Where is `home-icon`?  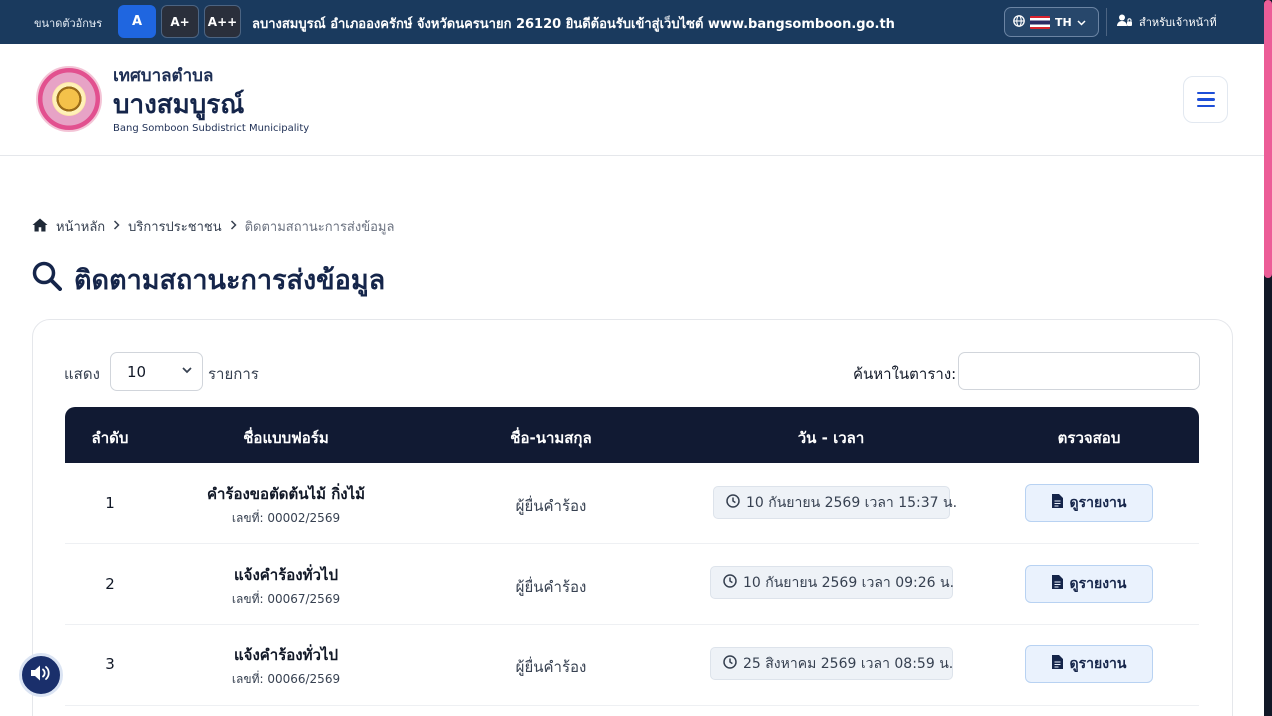 home-icon is located at coordinates (40, 227).